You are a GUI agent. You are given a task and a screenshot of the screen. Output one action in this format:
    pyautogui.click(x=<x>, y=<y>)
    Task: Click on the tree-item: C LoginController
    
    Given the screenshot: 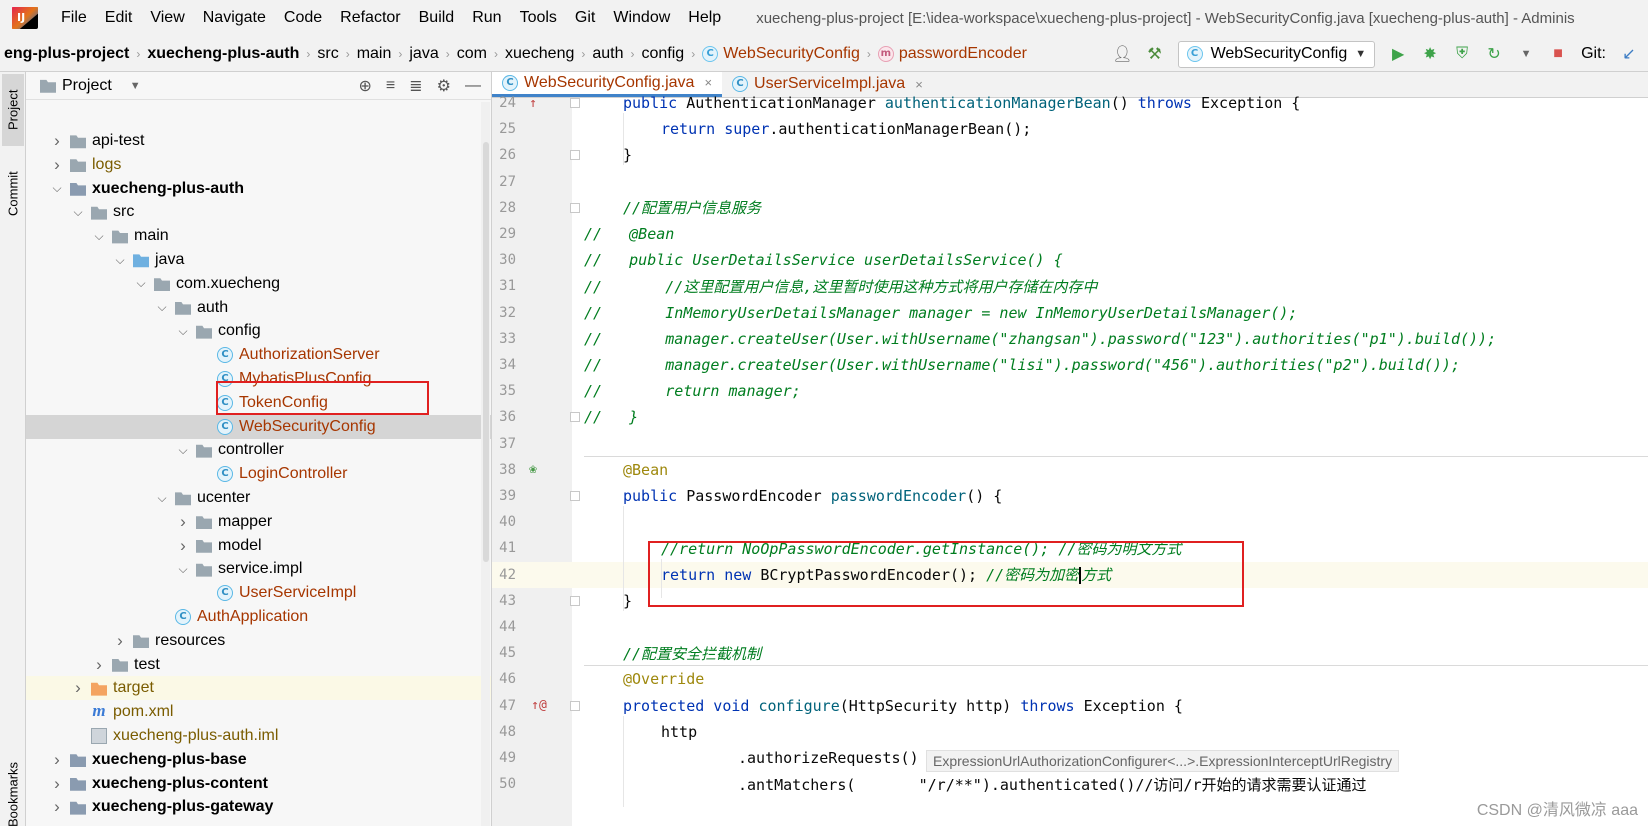 What is the action you would take?
    pyautogui.click(x=258, y=474)
    